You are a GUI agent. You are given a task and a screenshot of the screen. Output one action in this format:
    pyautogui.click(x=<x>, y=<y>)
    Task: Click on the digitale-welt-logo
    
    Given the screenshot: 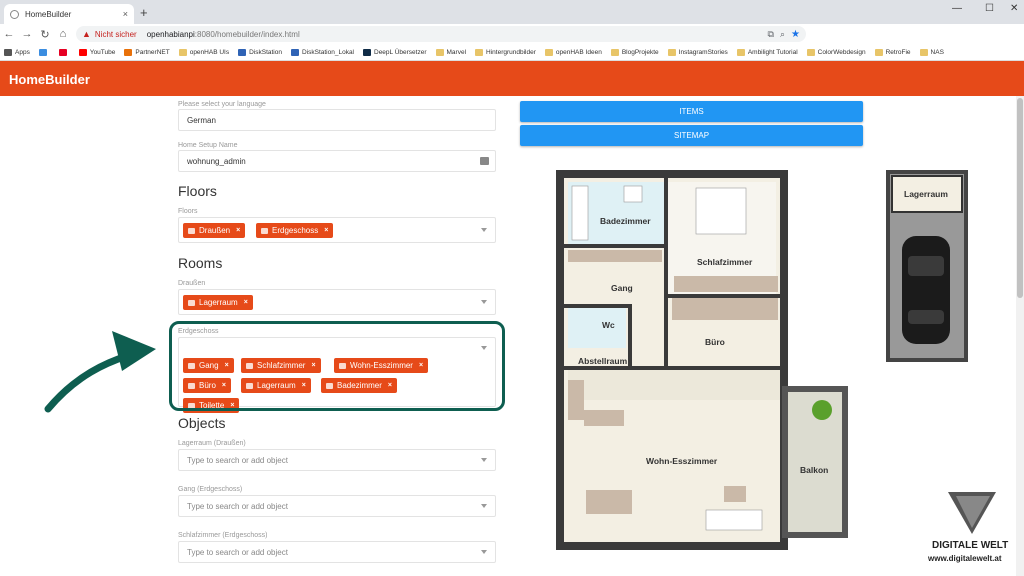 What is the action you would take?
    pyautogui.click(x=972, y=513)
    